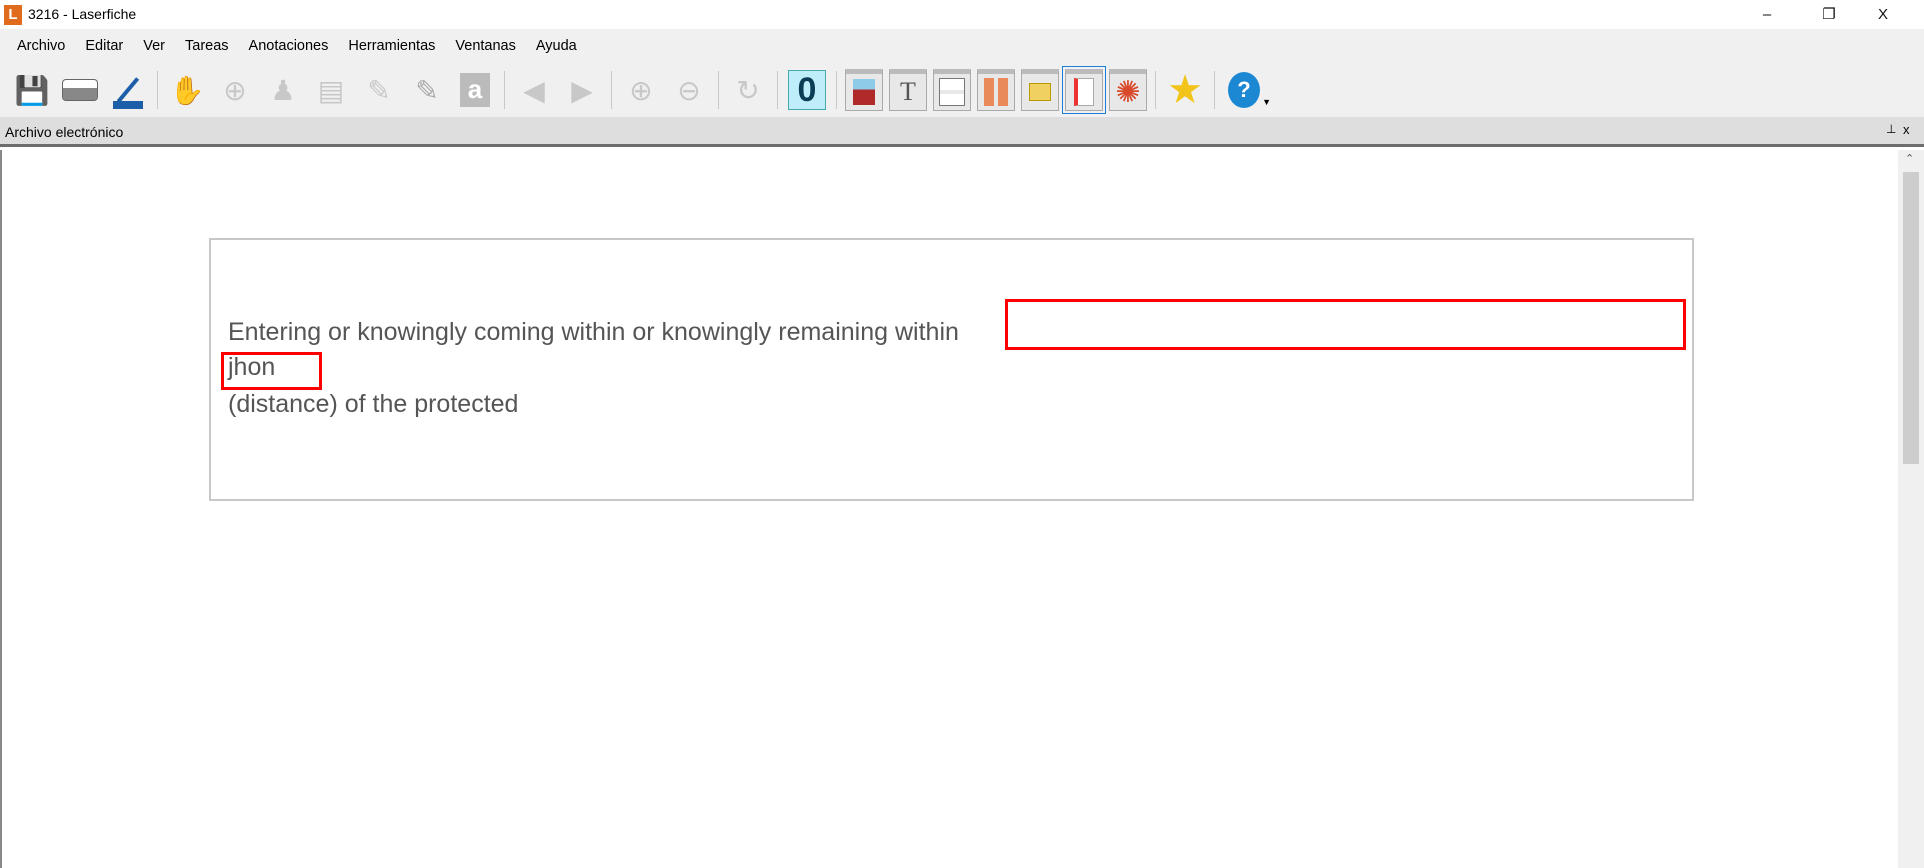 The height and width of the screenshot is (868, 1924). Describe the element at coordinates (391, 46) in the screenshot. I see `menu-herramientas: Herramientas` at that location.